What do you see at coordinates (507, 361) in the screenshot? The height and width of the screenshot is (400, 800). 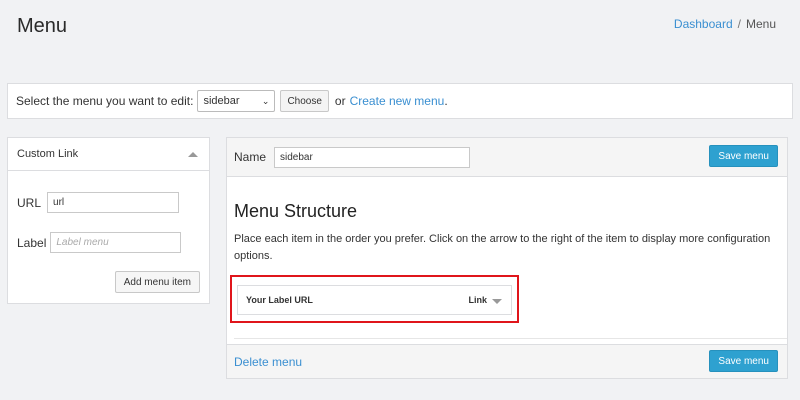 I see `menu-panel-footer: Delete menu Save menu` at bounding box center [507, 361].